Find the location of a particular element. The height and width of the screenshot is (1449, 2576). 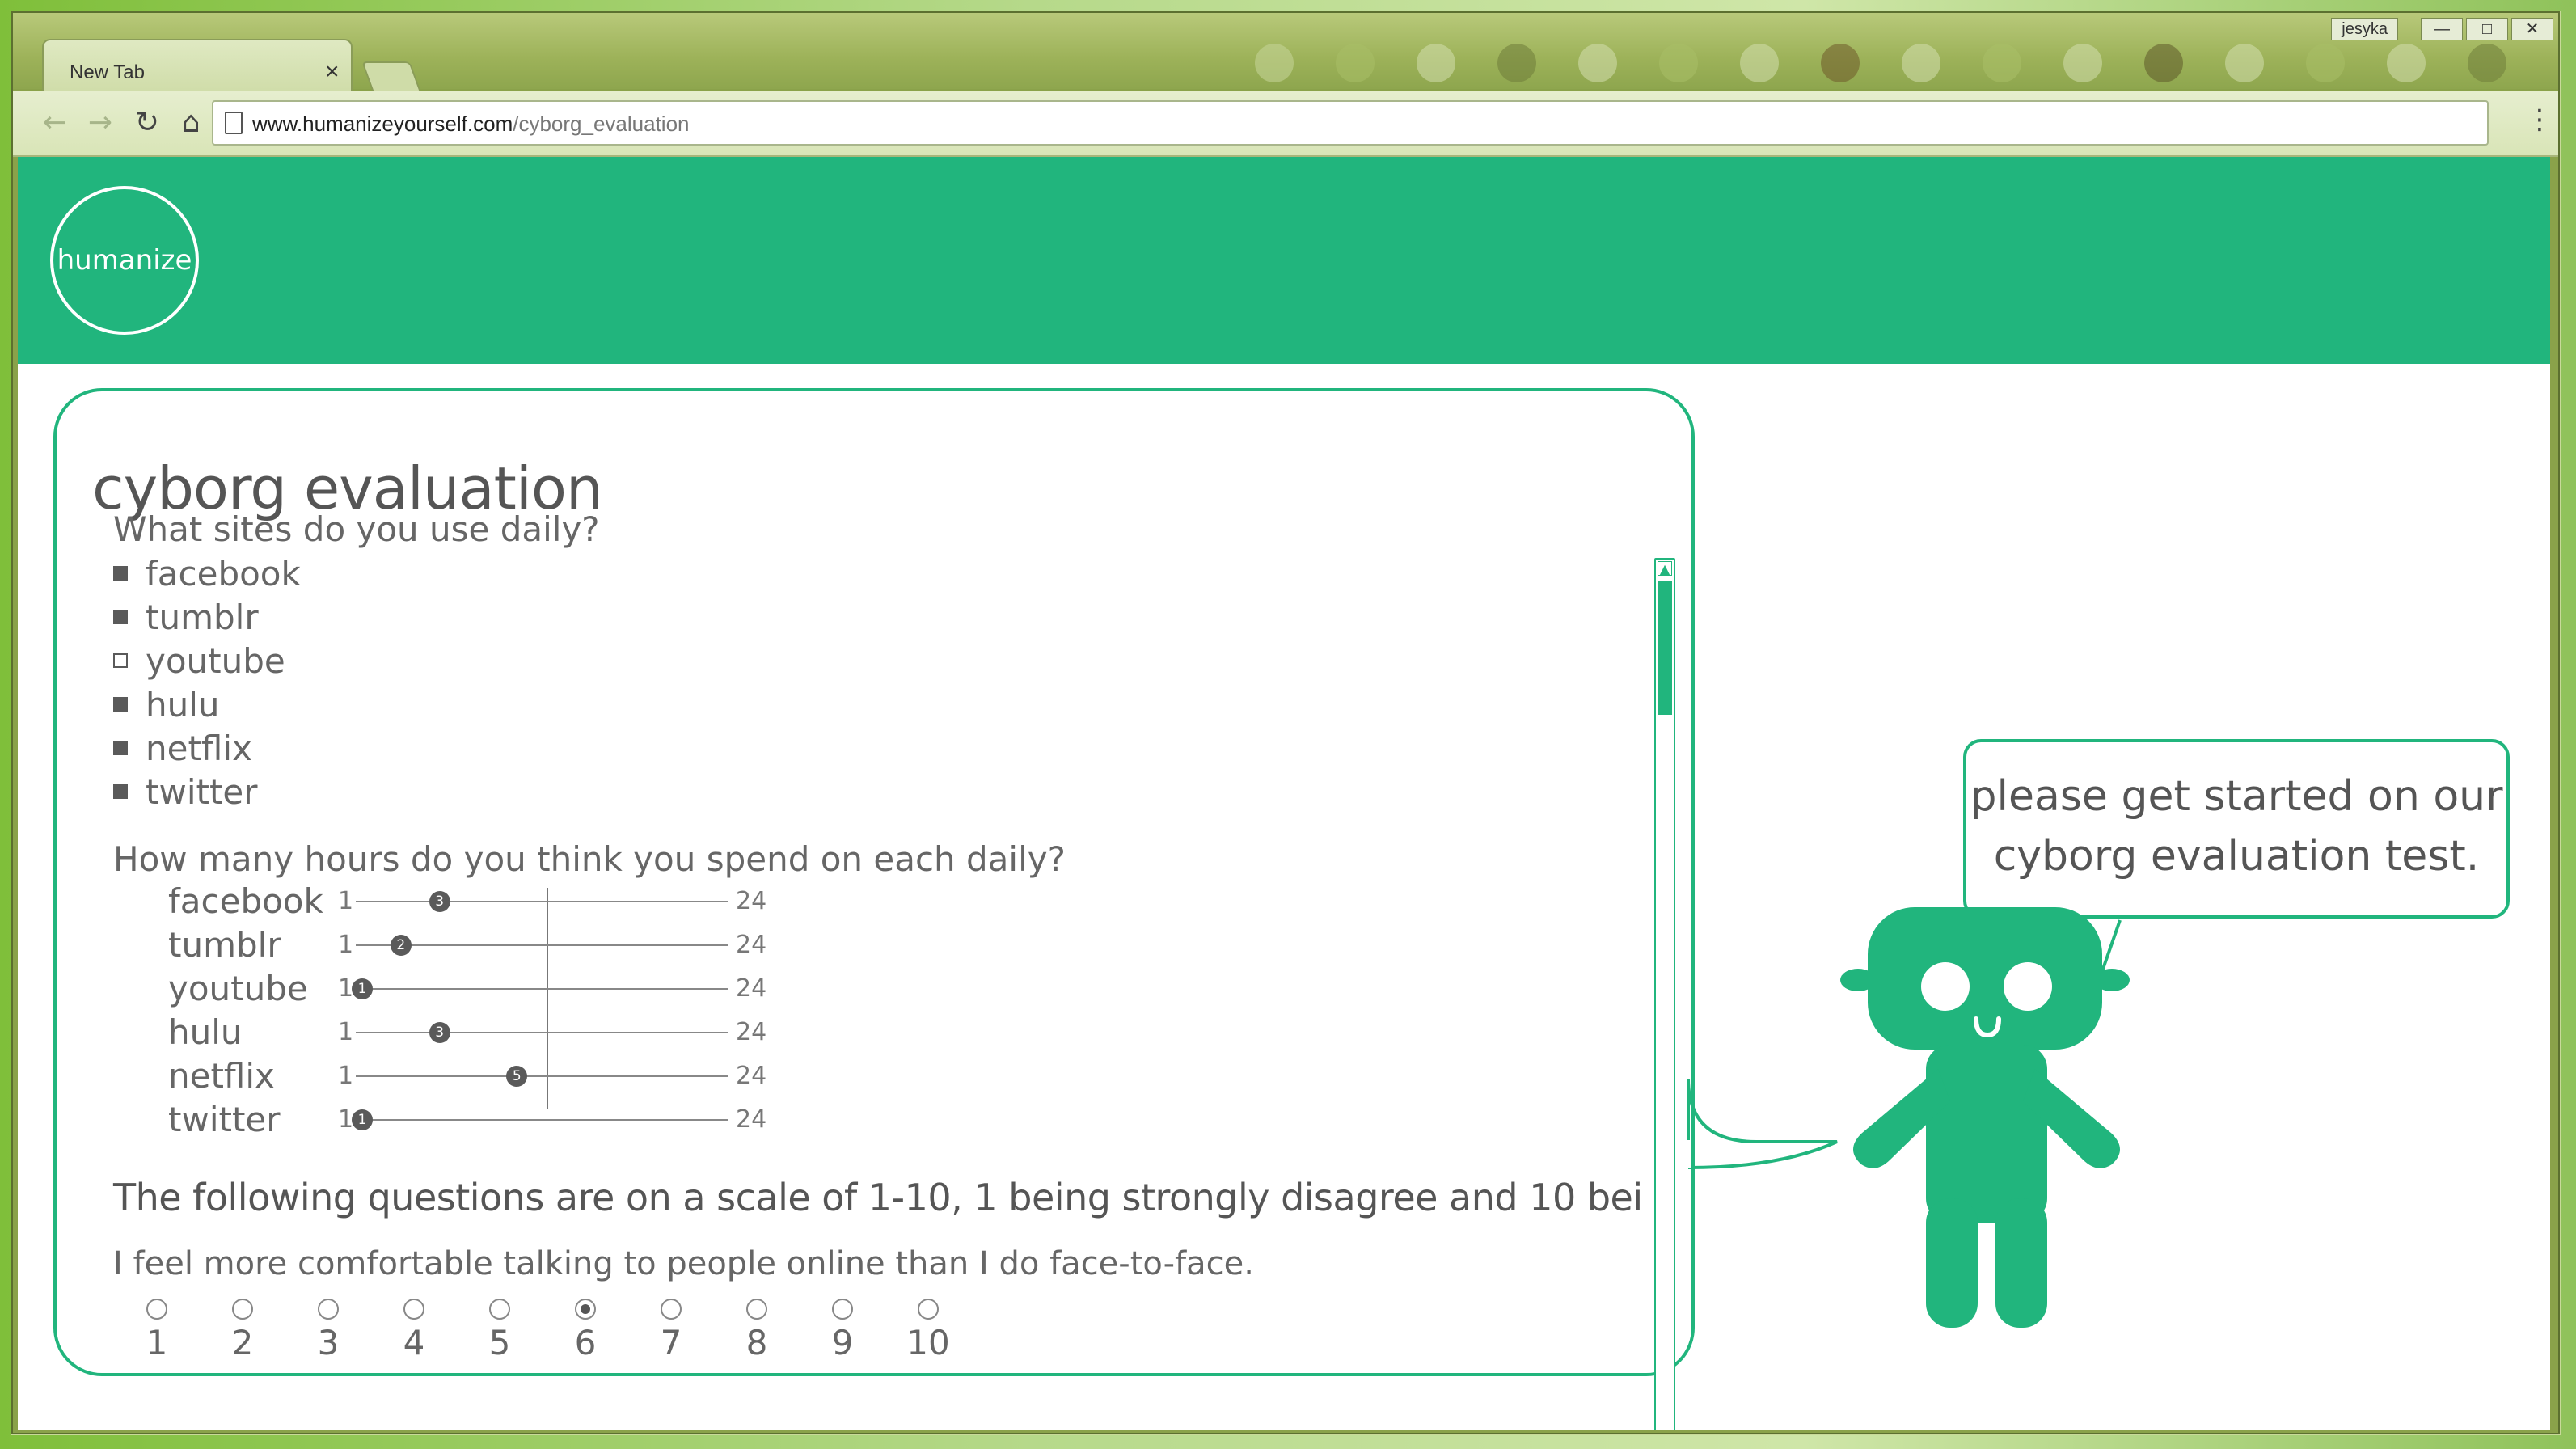

rating-option-4: 4 is located at coordinates (414, 1330).